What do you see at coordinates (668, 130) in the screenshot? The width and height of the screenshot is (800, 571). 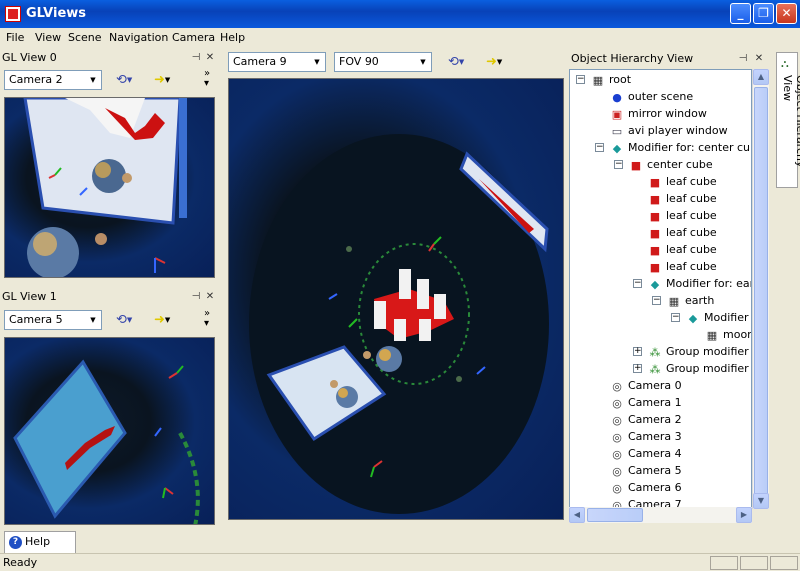 I see `tree-item: ▭ avi player window` at bounding box center [668, 130].